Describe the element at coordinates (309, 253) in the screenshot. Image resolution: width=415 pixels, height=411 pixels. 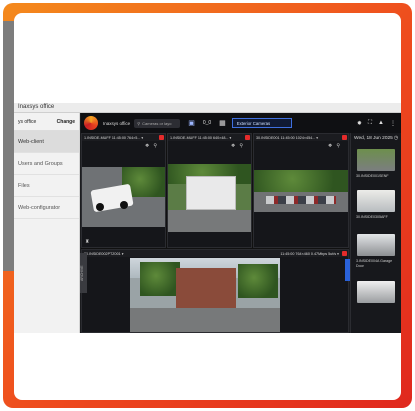
I see `camera-stats: 11:45:00 764×460 0.47Mbps 5ut/s ▾` at that location.